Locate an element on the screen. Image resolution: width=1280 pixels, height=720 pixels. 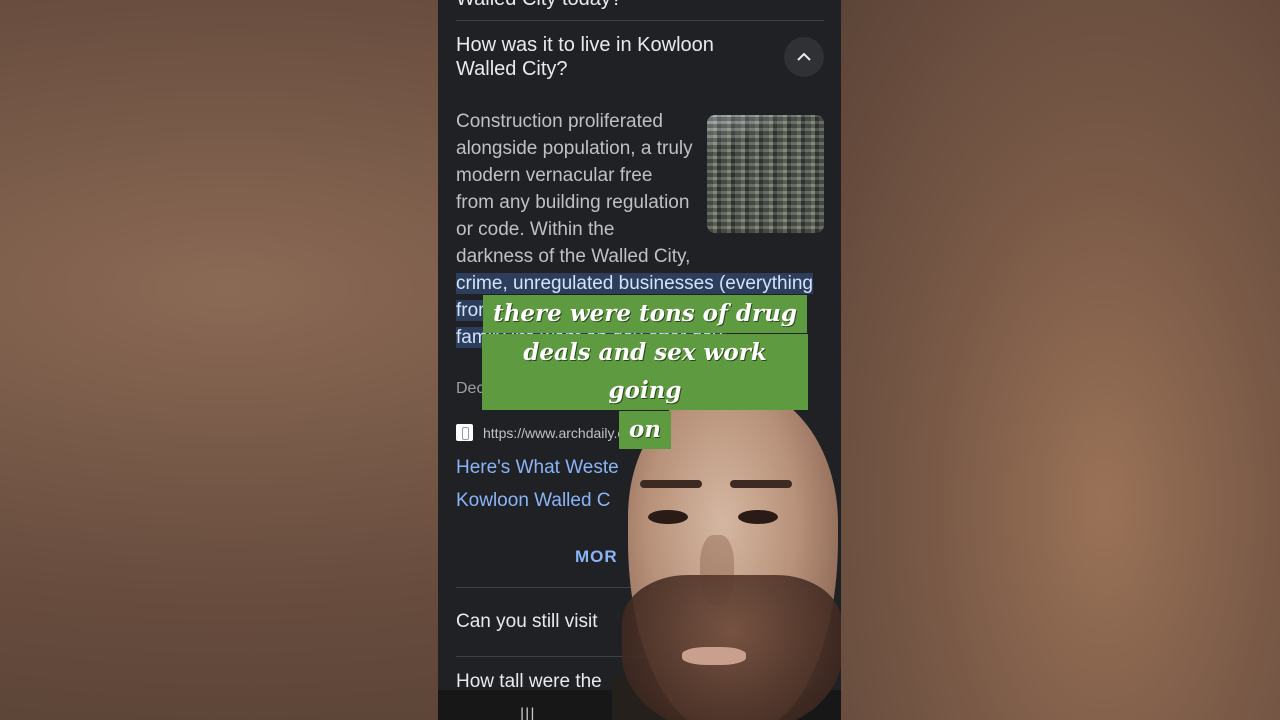
answer-thumbnail-image is located at coordinates (765, 174).